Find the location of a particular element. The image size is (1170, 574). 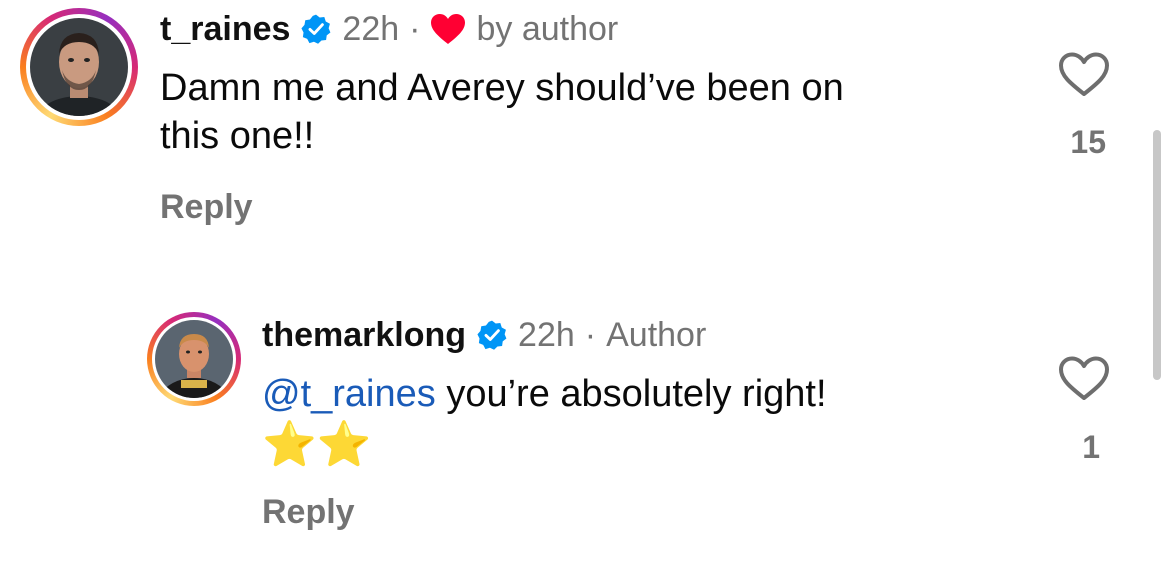

username: t_raines is located at coordinates (225, 29).